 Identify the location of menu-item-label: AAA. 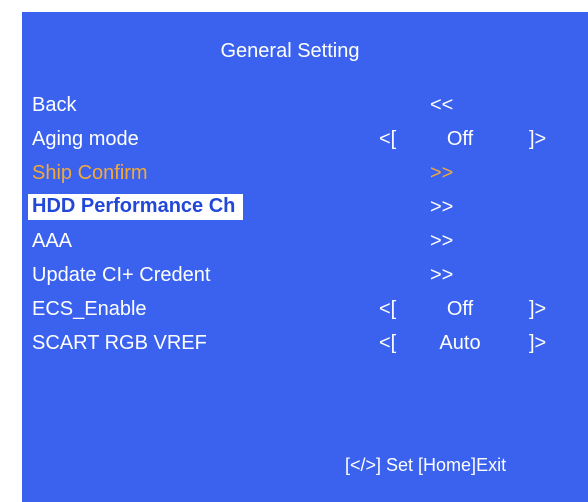
(52, 241).